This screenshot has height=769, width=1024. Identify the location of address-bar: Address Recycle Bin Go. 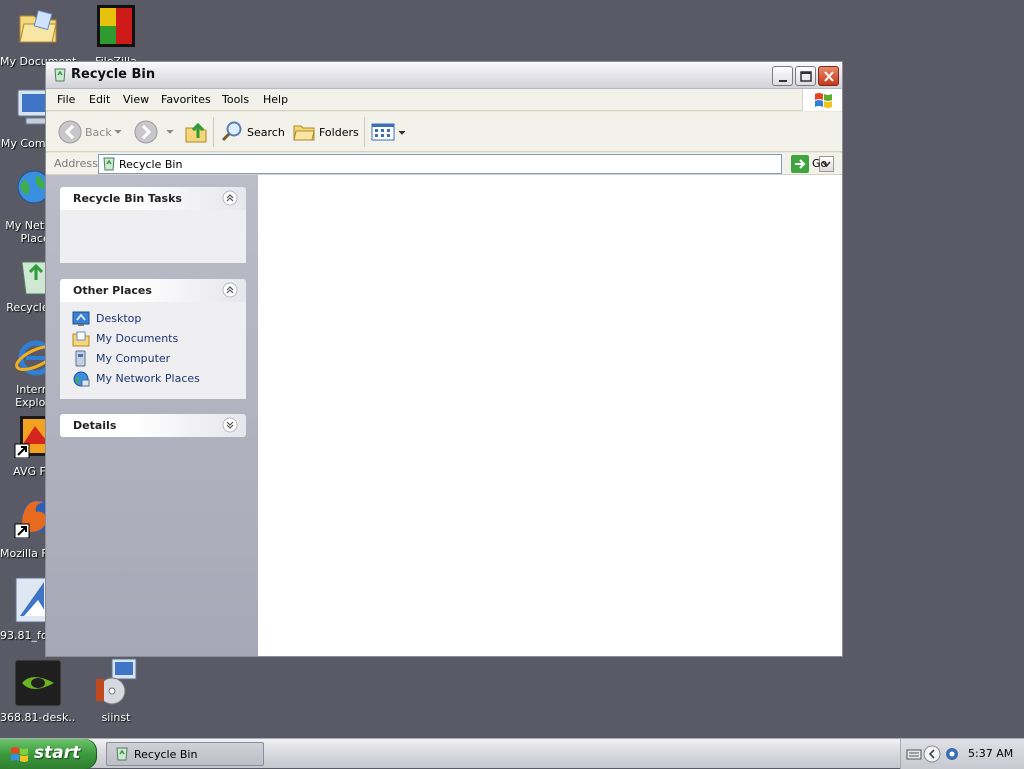
(444, 164).